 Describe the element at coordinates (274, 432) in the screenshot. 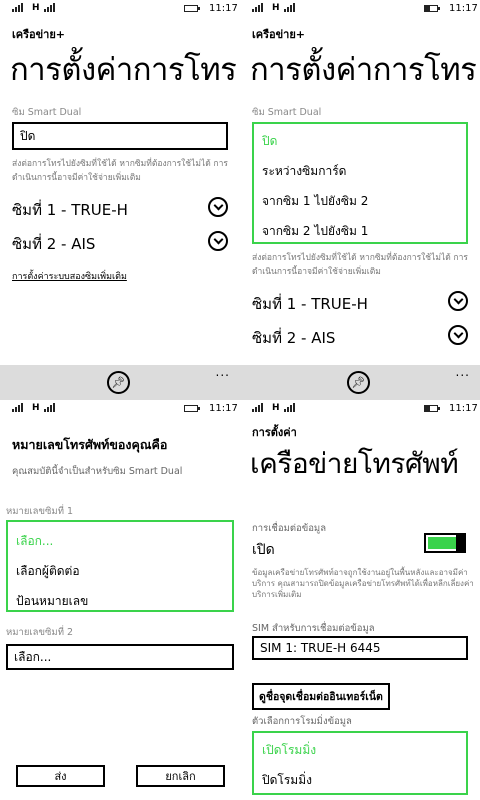

I see `section-title: การตั้งค่า` at that location.